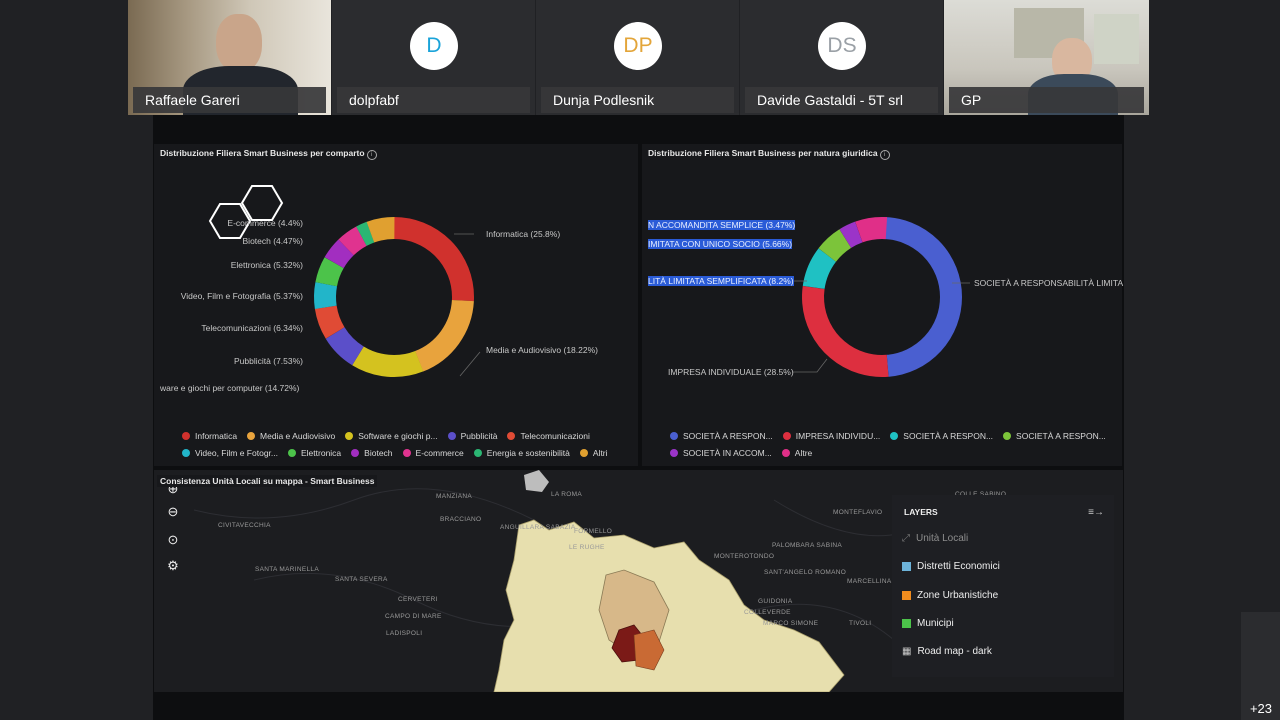 This screenshot has height=720, width=1280. I want to click on collapse-layers-icon: ≡→, so click(1096, 512).